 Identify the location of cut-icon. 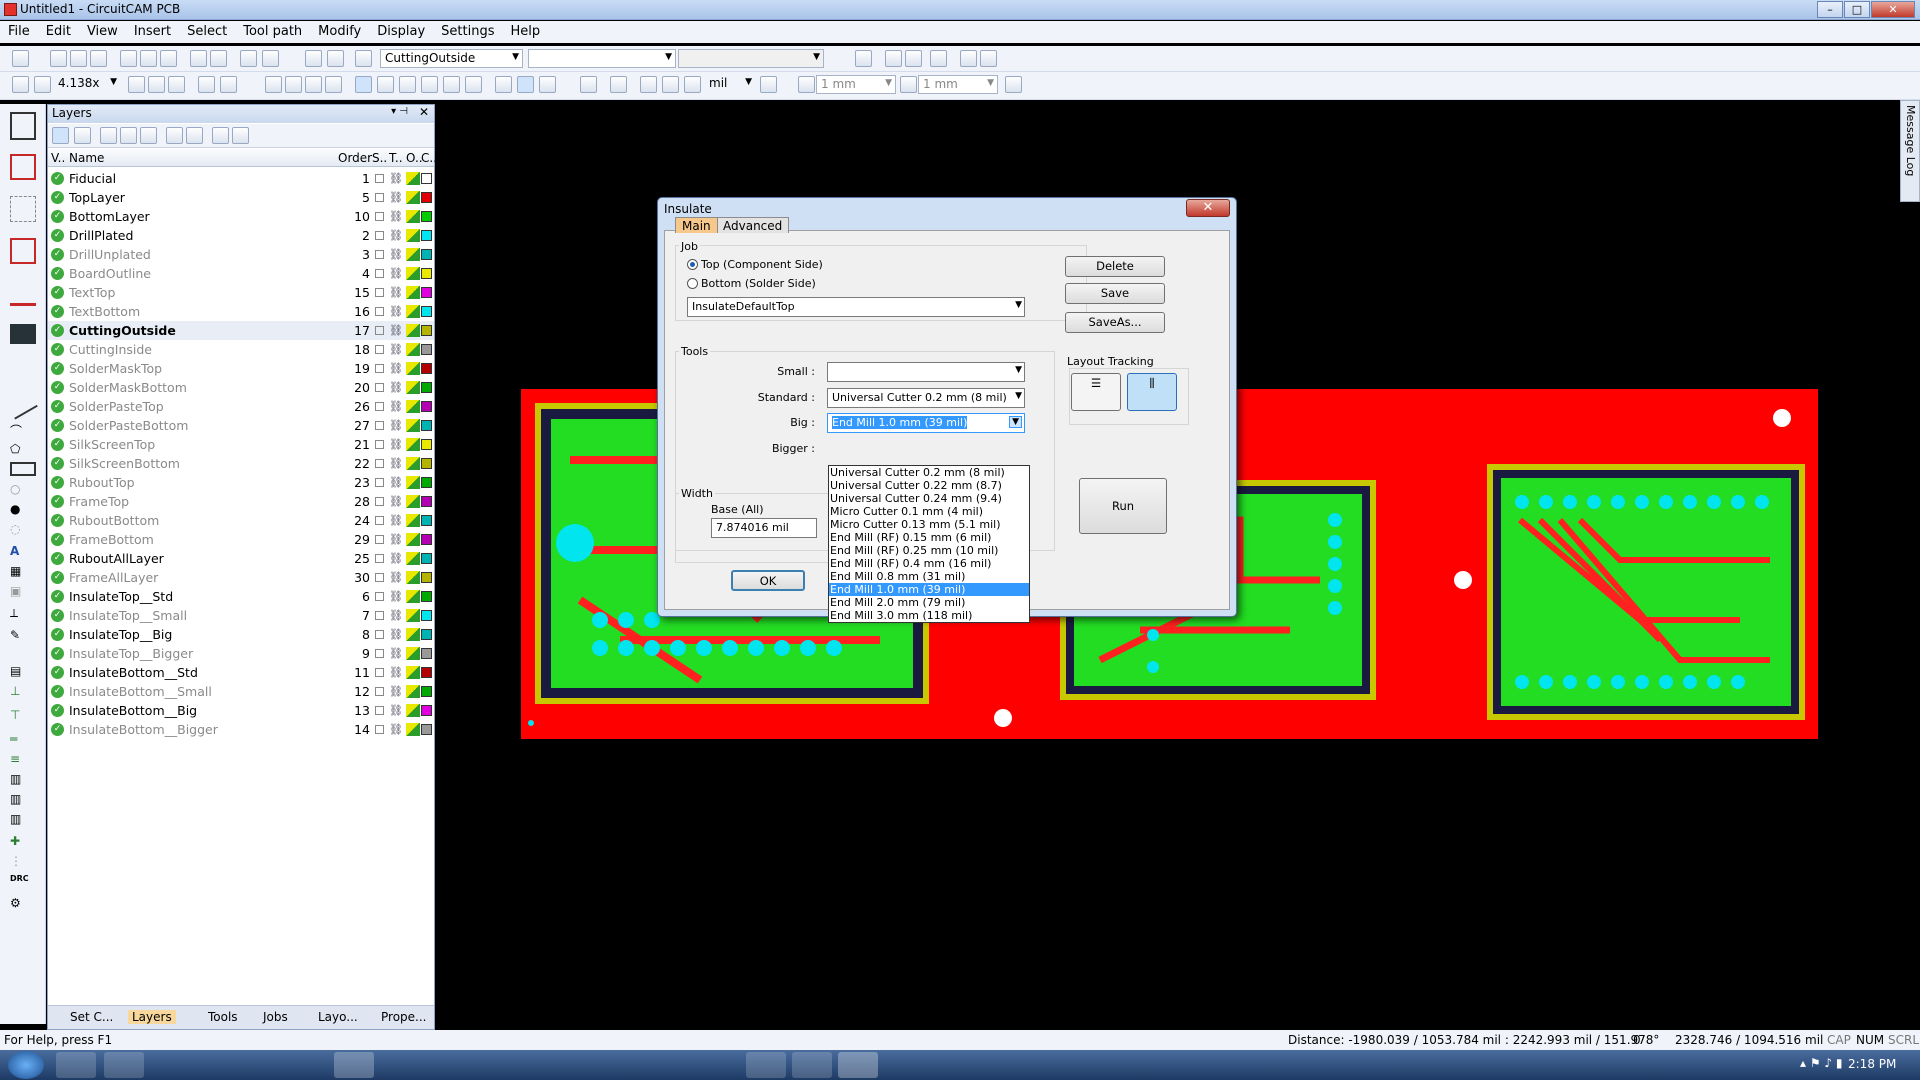
(128, 58).